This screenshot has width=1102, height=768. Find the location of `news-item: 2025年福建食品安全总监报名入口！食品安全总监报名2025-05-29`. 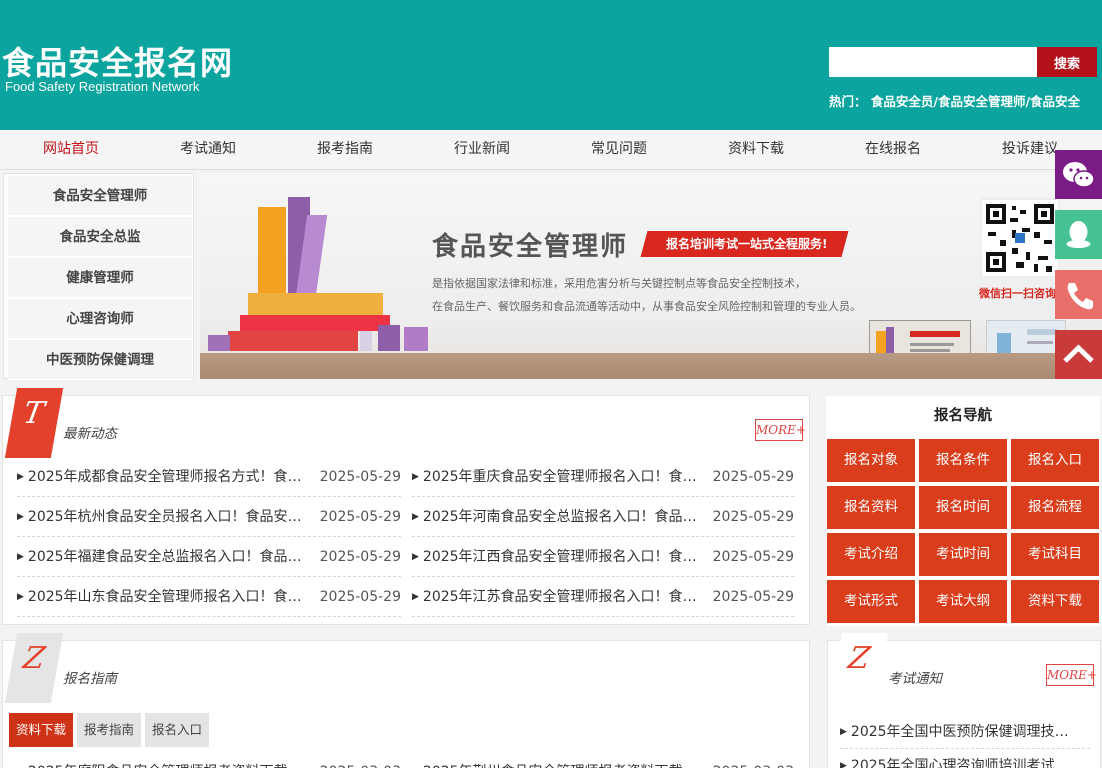

news-item: 2025年福建食品安全总监报名入口！食品安全总监报名2025-05-29 is located at coordinates (209, 557).